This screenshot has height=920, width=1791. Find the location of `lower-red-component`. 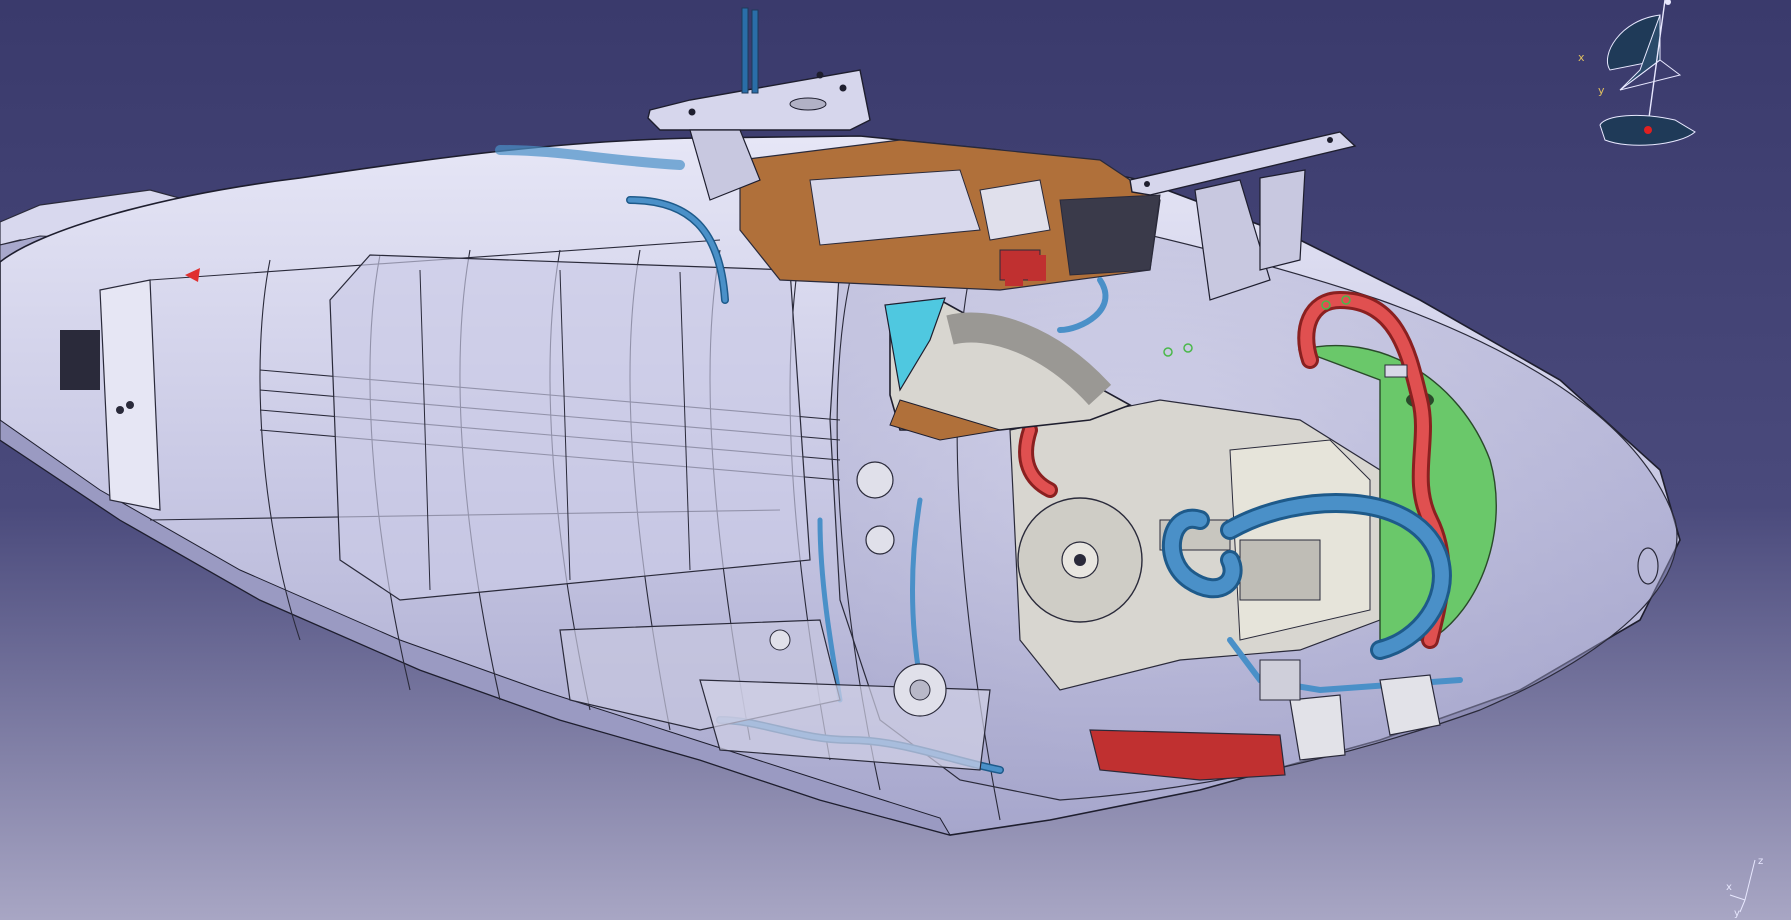

lower-red-component is located at coordinates (1187, 755).